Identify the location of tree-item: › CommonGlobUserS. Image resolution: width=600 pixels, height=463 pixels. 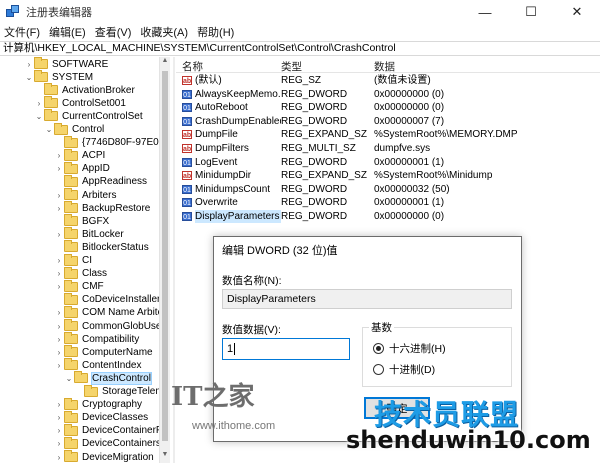
(112, 326).